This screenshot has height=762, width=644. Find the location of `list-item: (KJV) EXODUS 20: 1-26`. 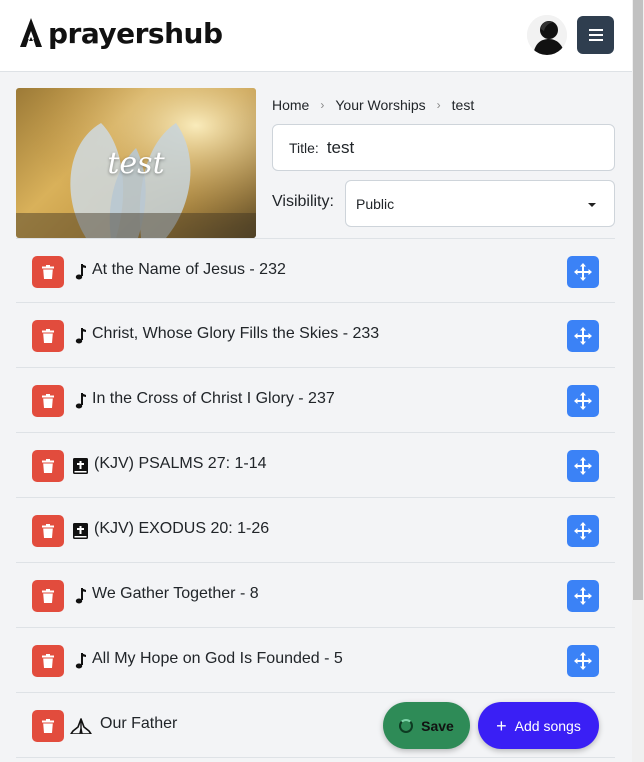

list-item: (KJV) EXODUS 20: 1-26 is located at coordinates (315, 530).